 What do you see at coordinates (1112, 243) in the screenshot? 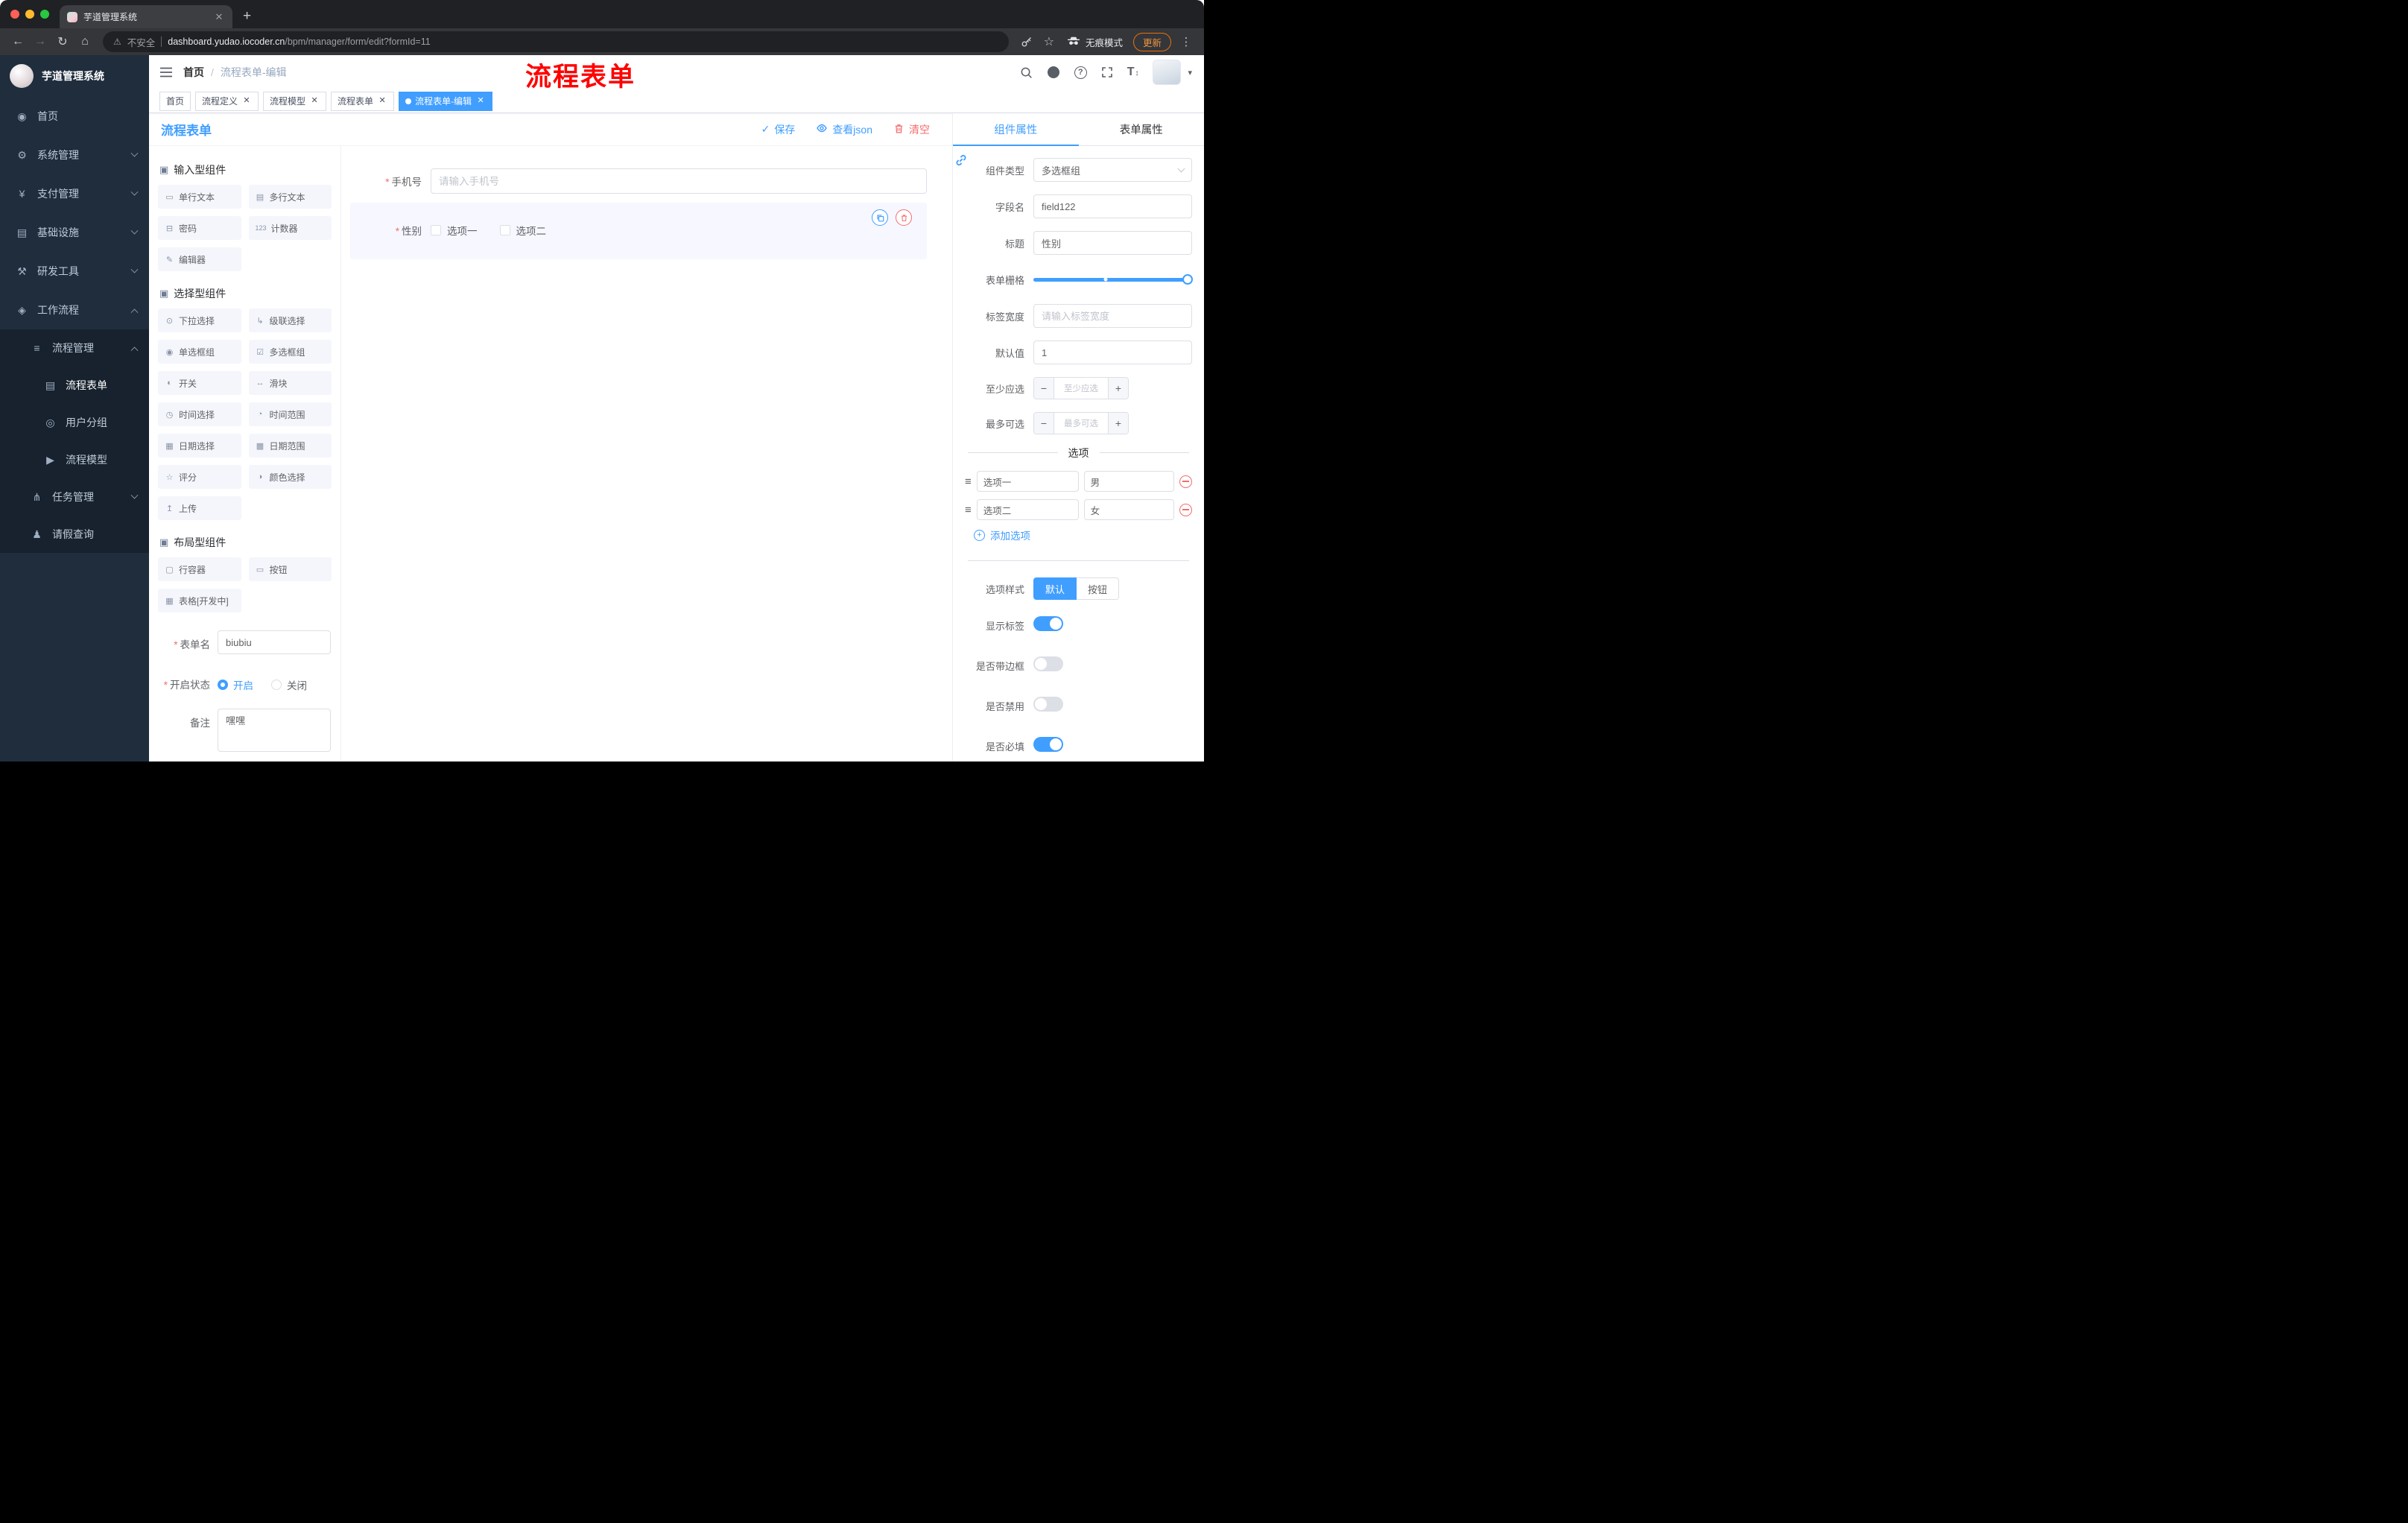
I see `title-input` at bounding box center [1112, 243].